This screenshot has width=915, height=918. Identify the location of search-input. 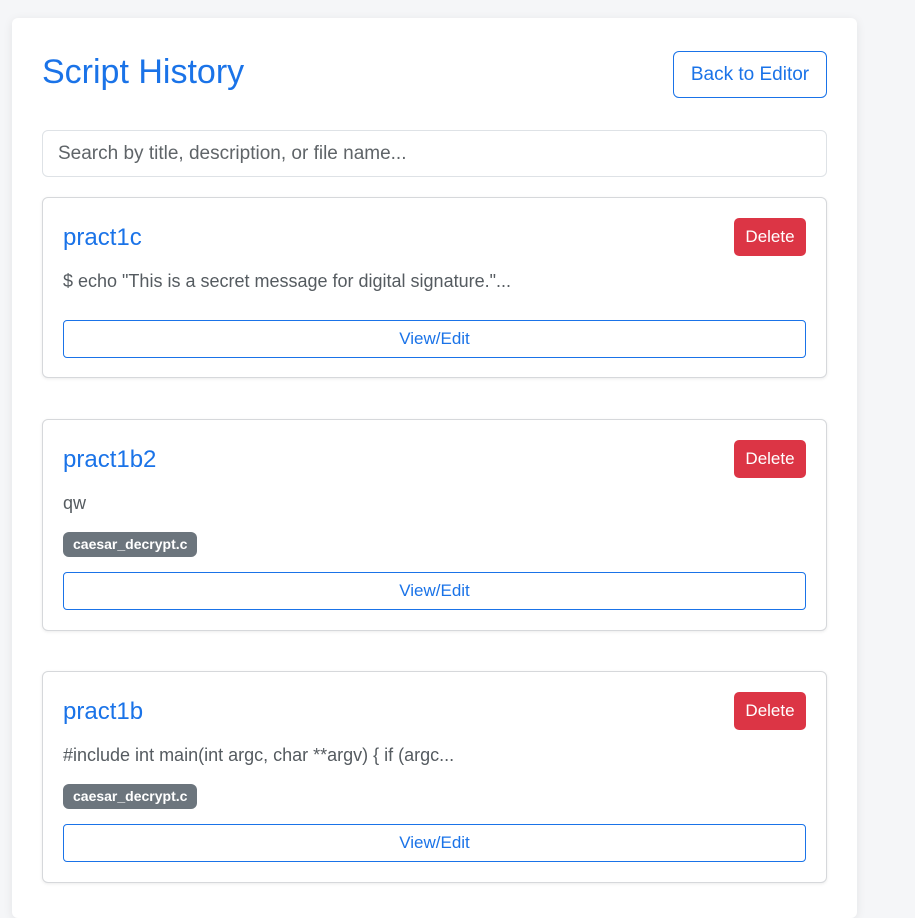
(434, 153).